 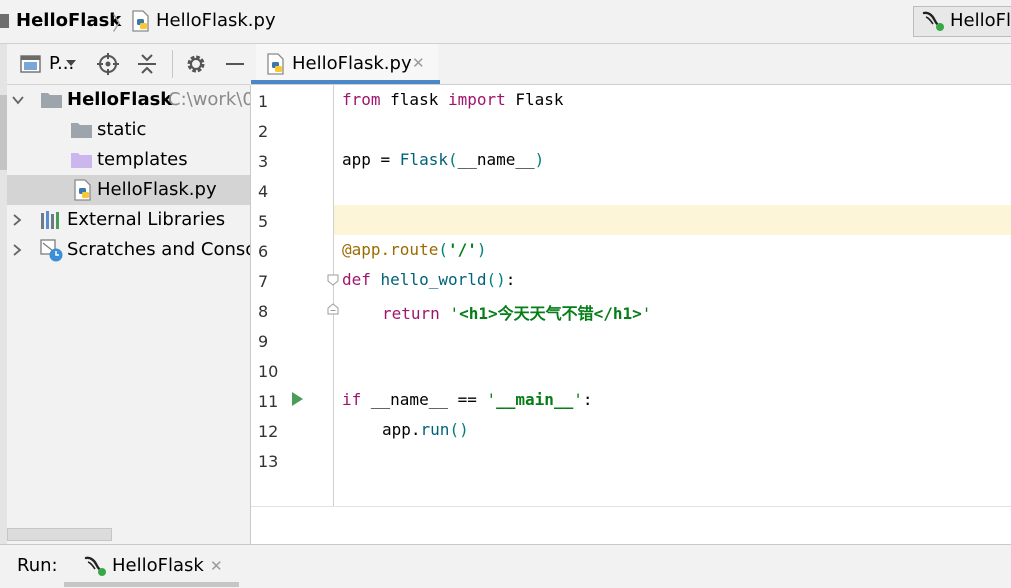 What do you see at coordinates (268, 371) in the screenshot?
I see `line-number: 10` at bounding box center [268, 371].